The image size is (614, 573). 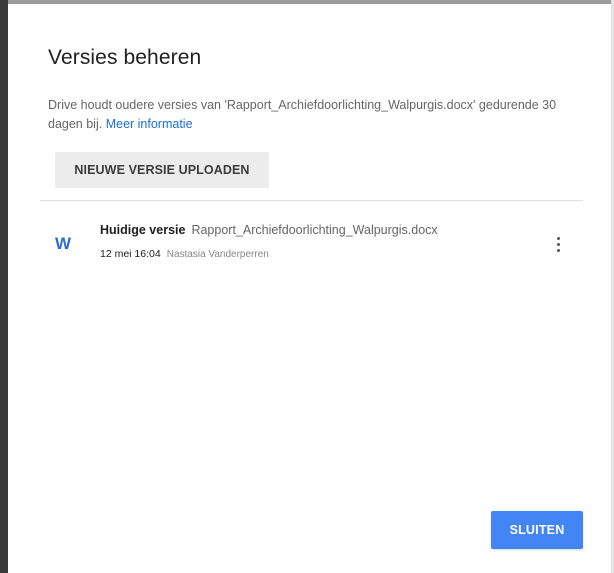 I want to click on window-left-edge, so click(x=4, y=286).